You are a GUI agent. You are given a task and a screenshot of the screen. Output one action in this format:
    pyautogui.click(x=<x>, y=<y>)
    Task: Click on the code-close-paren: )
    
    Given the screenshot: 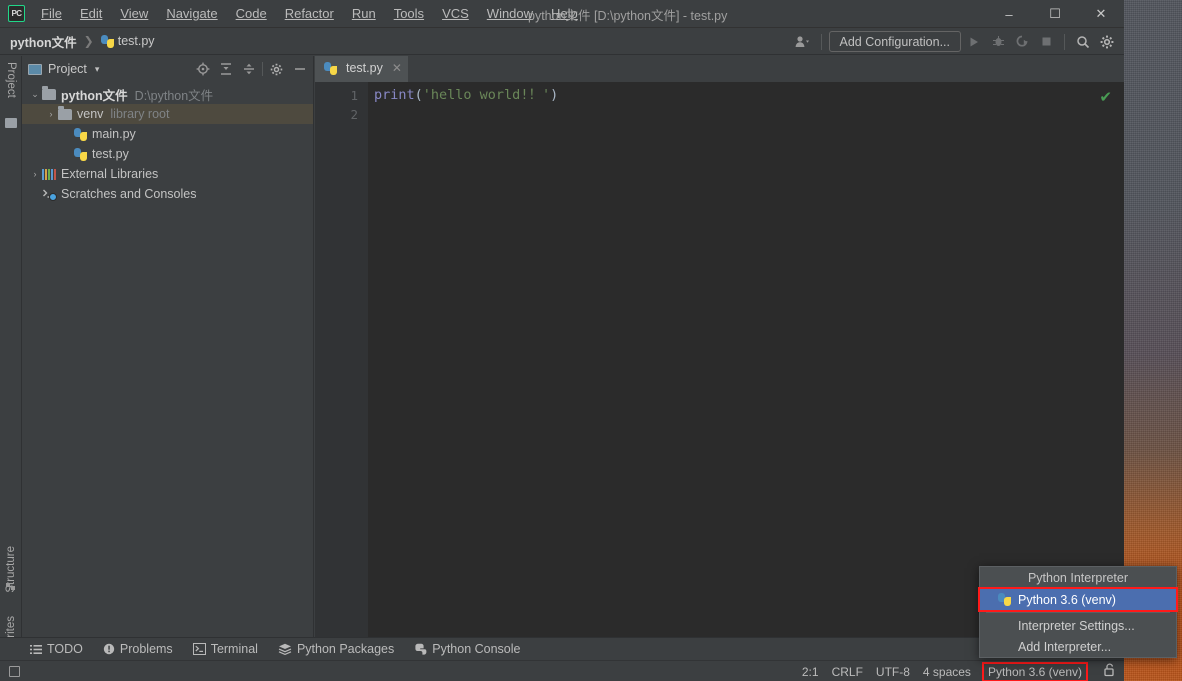 What is the action you would take?
    pyautogui.click(x=554, y=95)
    